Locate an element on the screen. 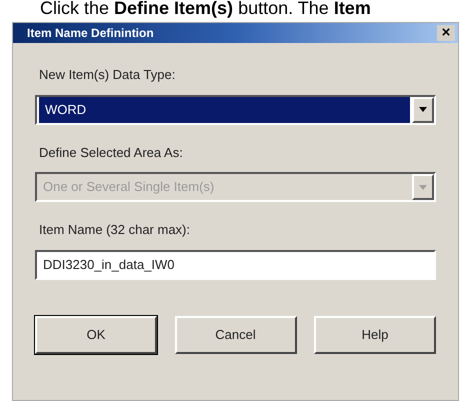 The height and width of the screenshot is (401, 471). dropdown-value: WORD is located at coordinates (224, 109).